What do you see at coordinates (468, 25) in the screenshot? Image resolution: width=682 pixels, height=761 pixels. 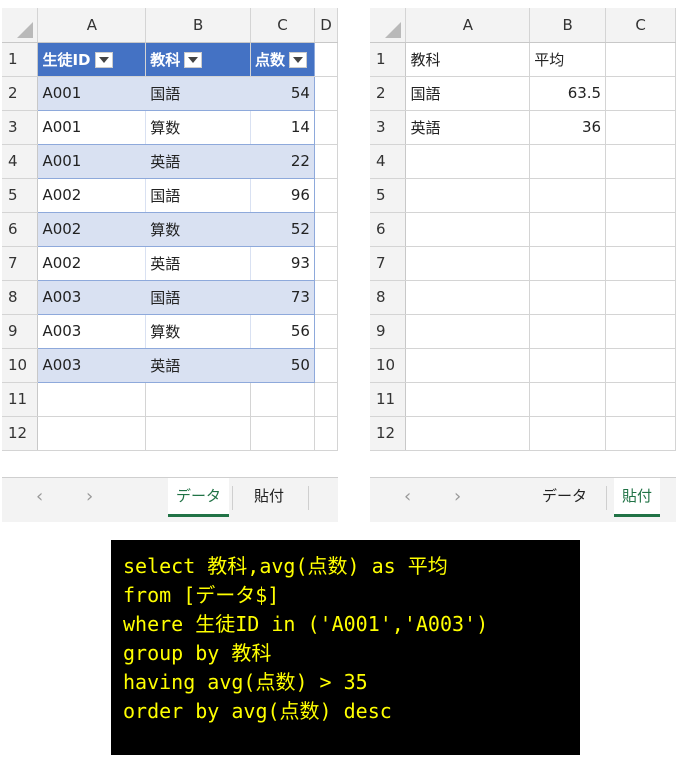 I see `col-header-a: A` at bounding box center [468, 25].